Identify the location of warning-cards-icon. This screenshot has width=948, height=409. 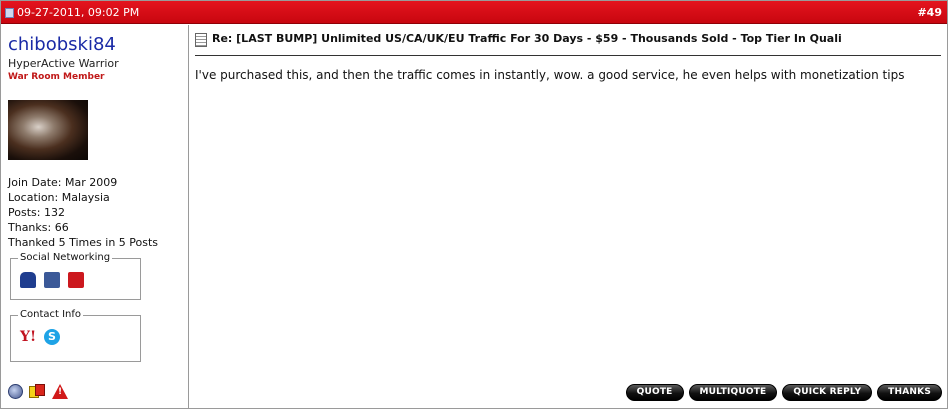
(37, 391).